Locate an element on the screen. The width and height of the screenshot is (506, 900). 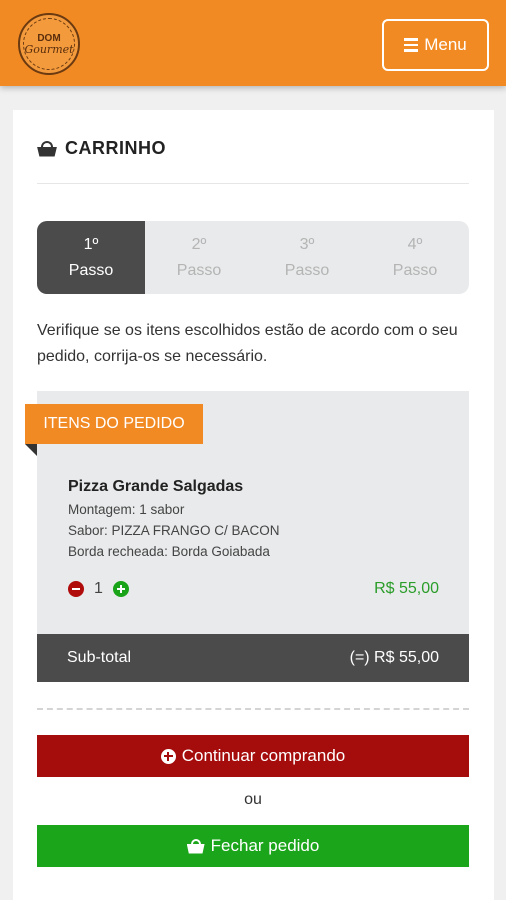
minus-circle-icon is located at coordinates (76, 589).